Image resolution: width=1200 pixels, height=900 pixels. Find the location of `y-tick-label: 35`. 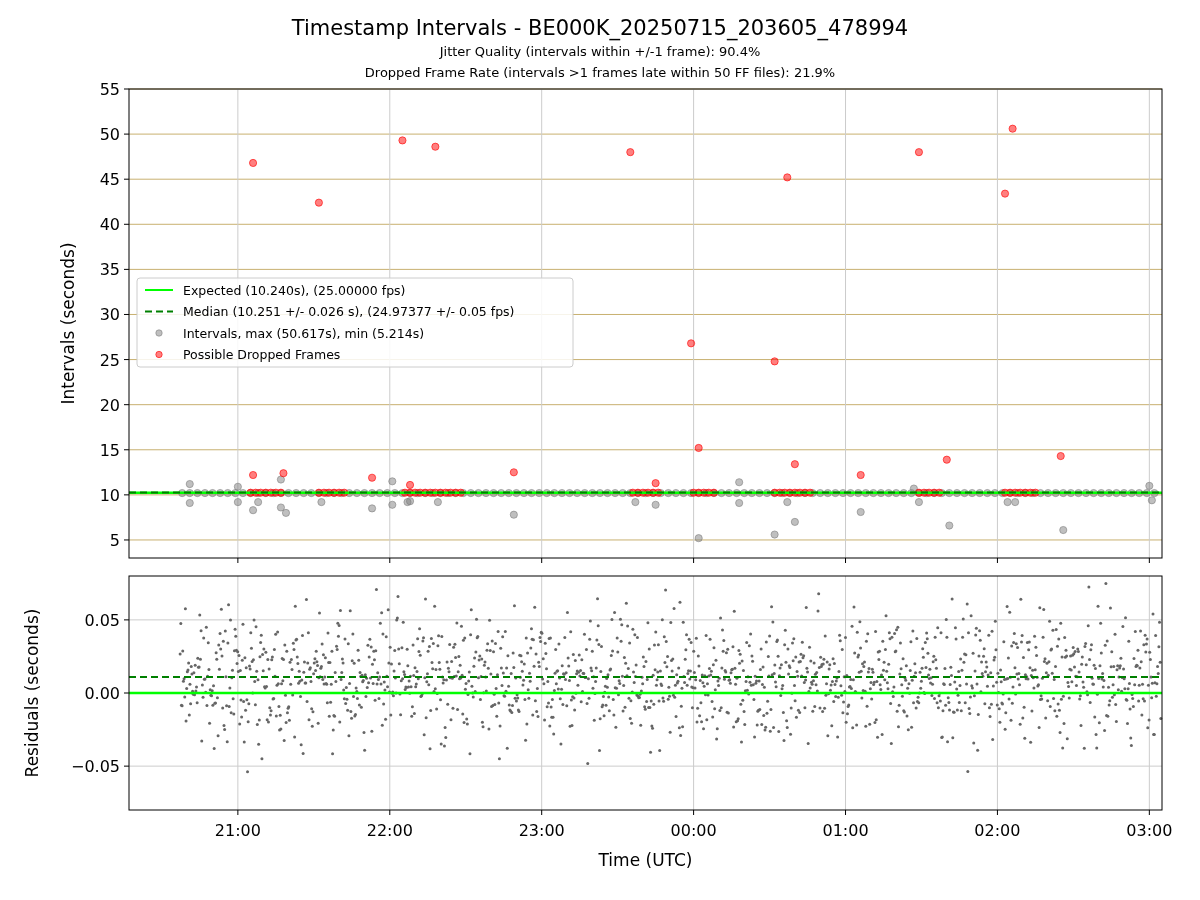

y-tick-label: 35 is located at coordinates (109, 270).